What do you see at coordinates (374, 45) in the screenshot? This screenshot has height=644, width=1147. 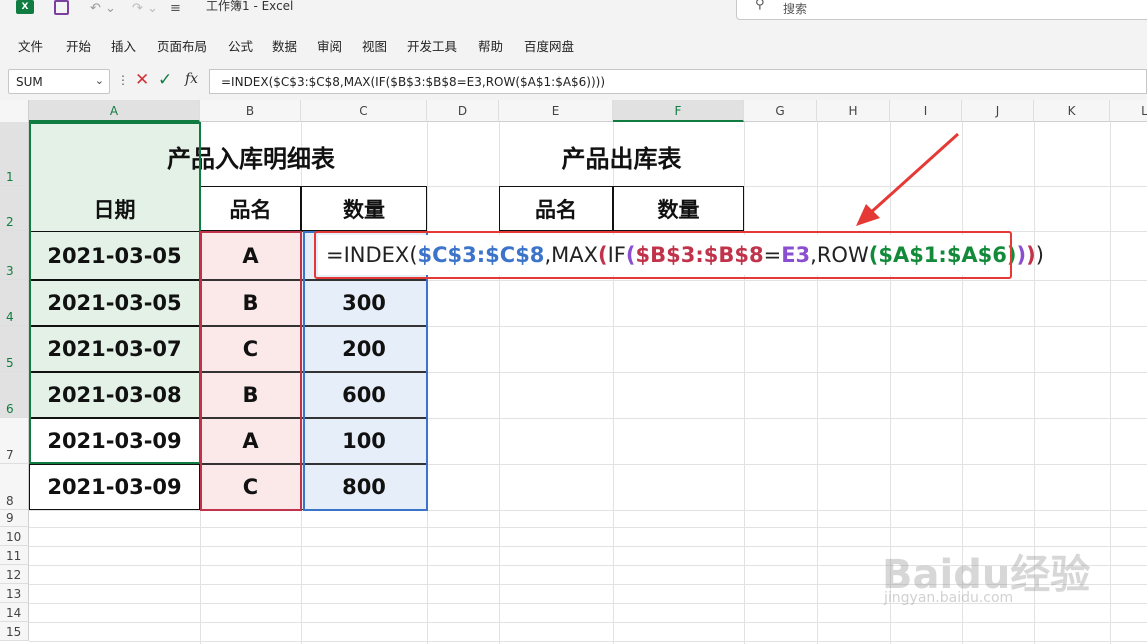 I see `tab-view: 视图` at bounding box center [374, 45].